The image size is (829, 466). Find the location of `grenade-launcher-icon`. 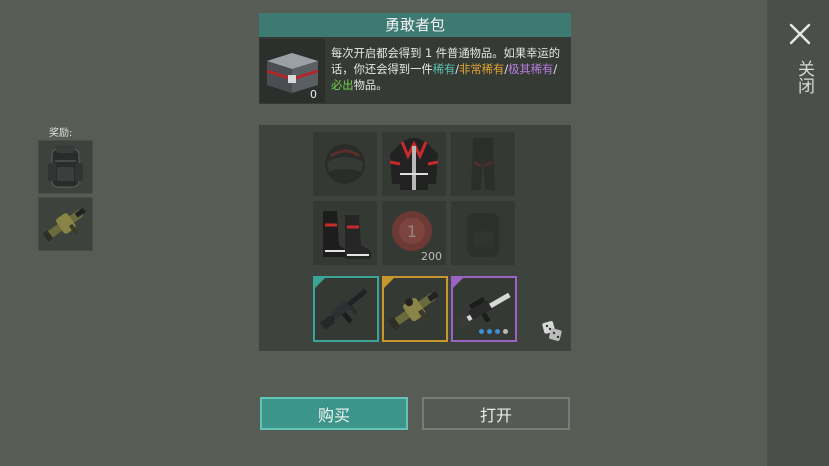

grenade-launcher-icon is located at coordinates (64, 224).